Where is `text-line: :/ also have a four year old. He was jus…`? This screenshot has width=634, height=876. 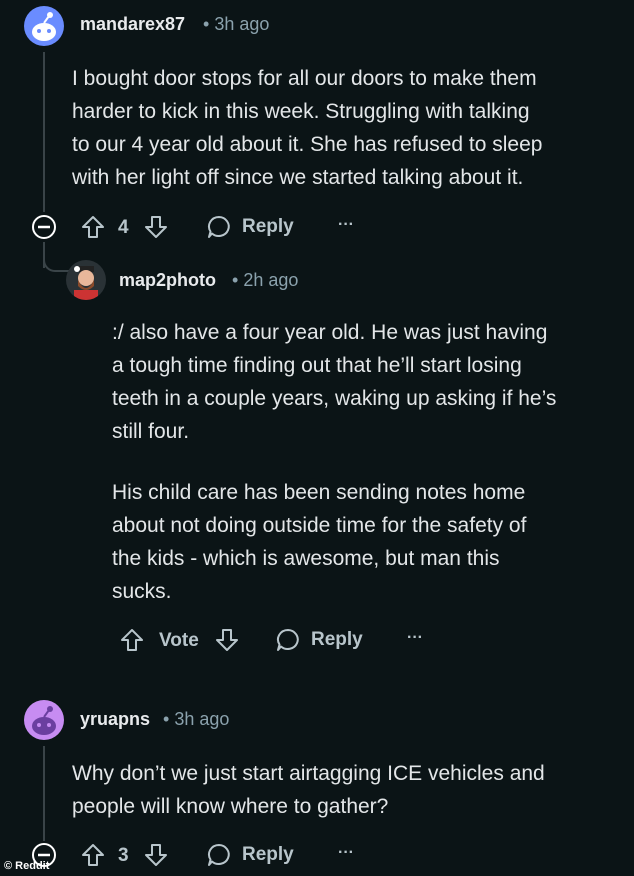 text-line: :/ also have a four year old. He was jus… is located at coordinates (330, 332).